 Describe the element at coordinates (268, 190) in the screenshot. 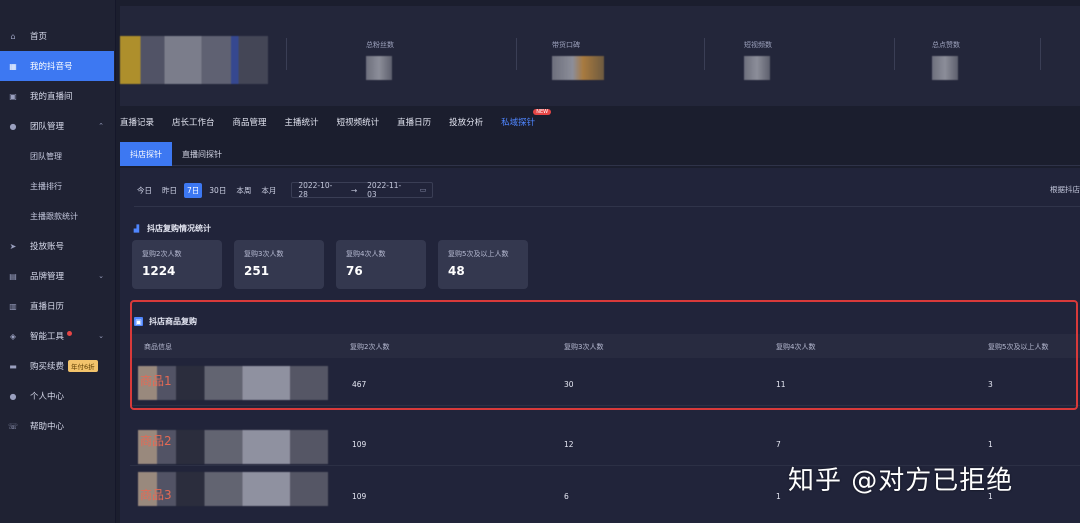

I see `date-chip-month: 本月` at that location.